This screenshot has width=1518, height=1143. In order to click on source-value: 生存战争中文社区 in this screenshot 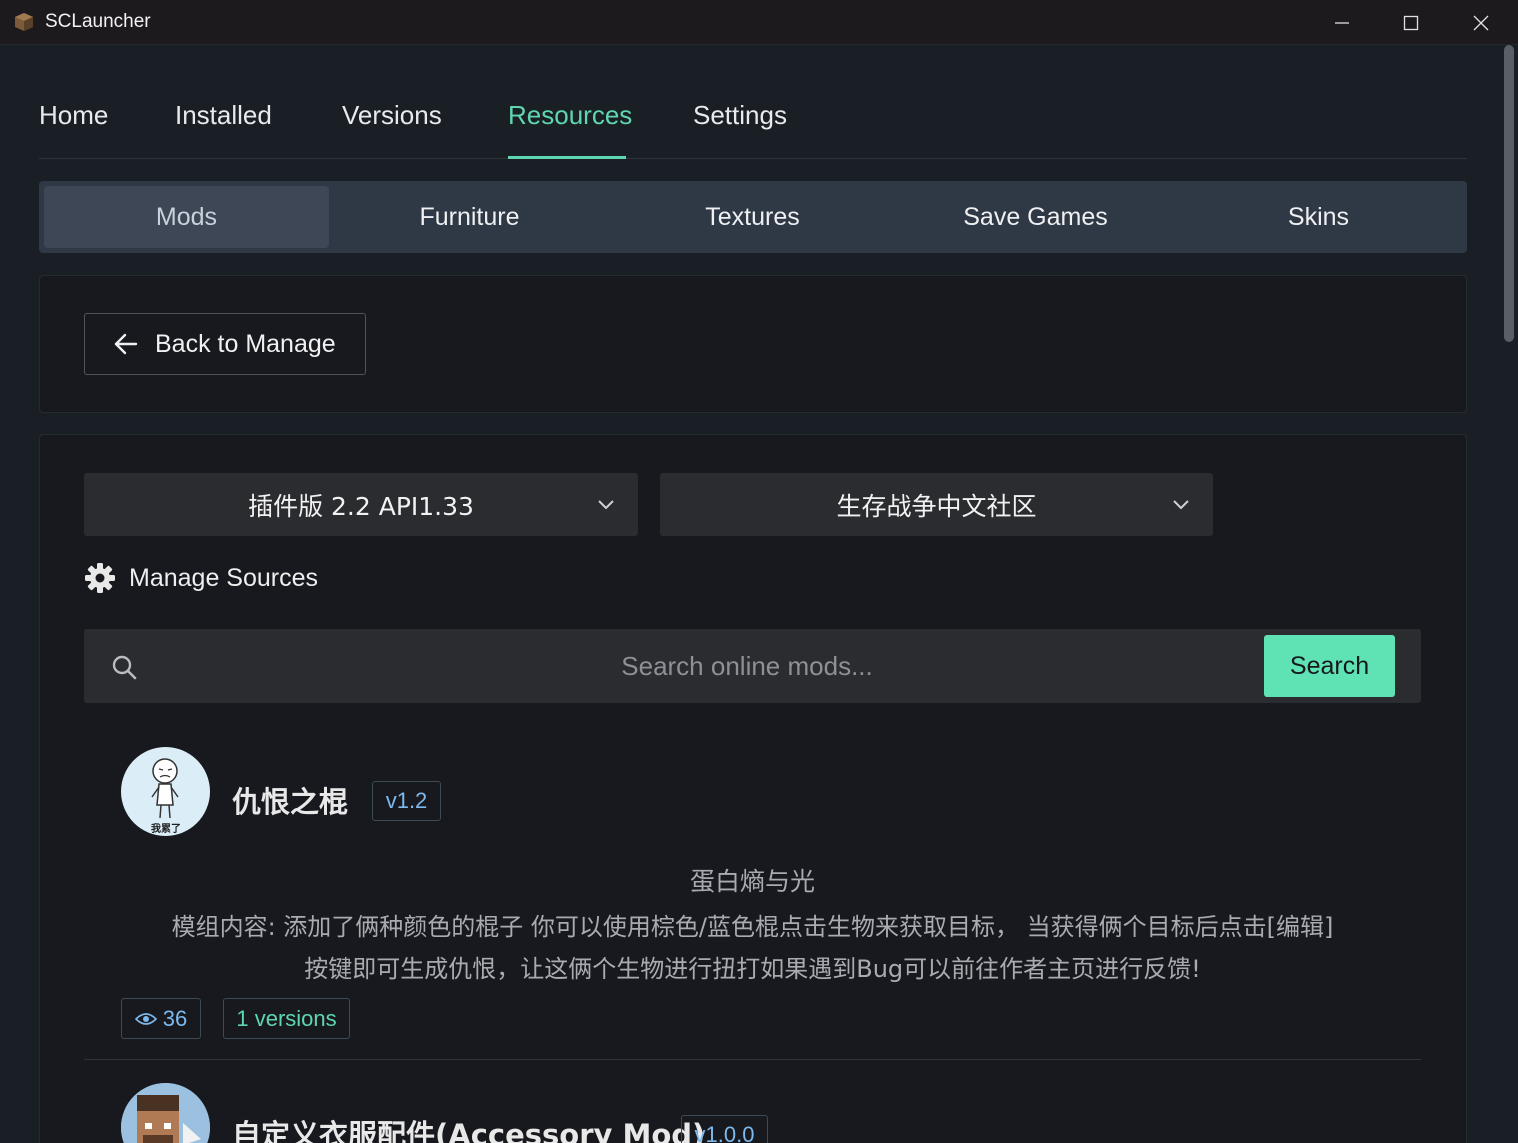, I will do `click(936, 506)`.